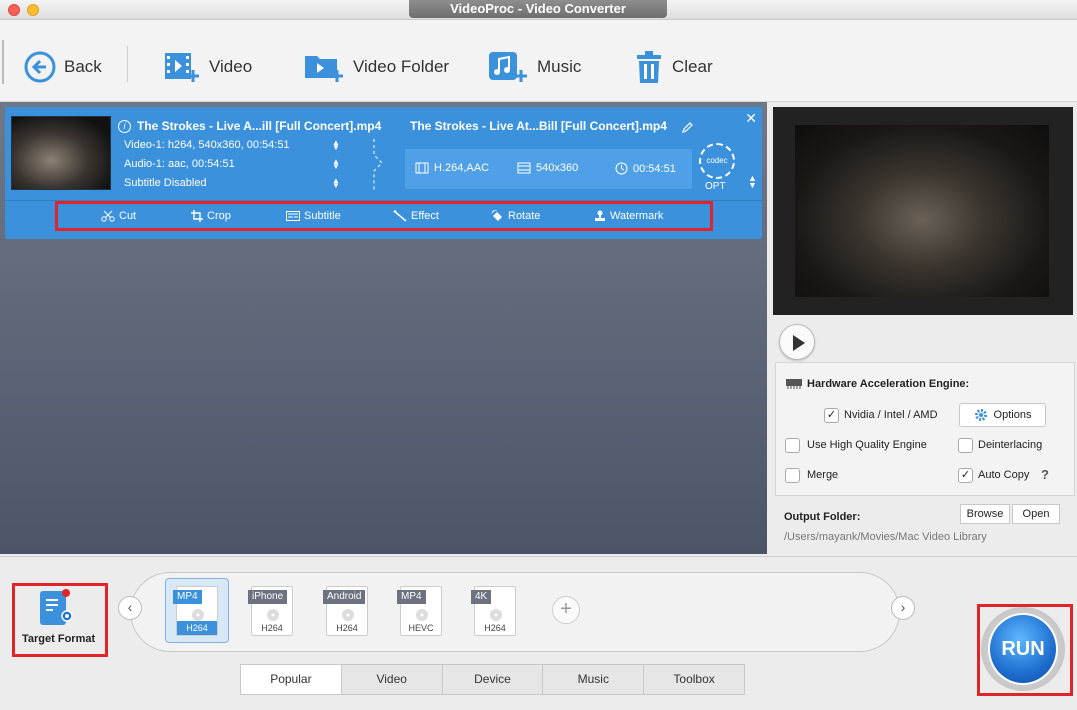 The height and width of the screenshot is (710, 1077). Describe the element at coordinates (538, 10) in the screenshot. I see `title-bar: VideoProc - Video Converter` at that location.